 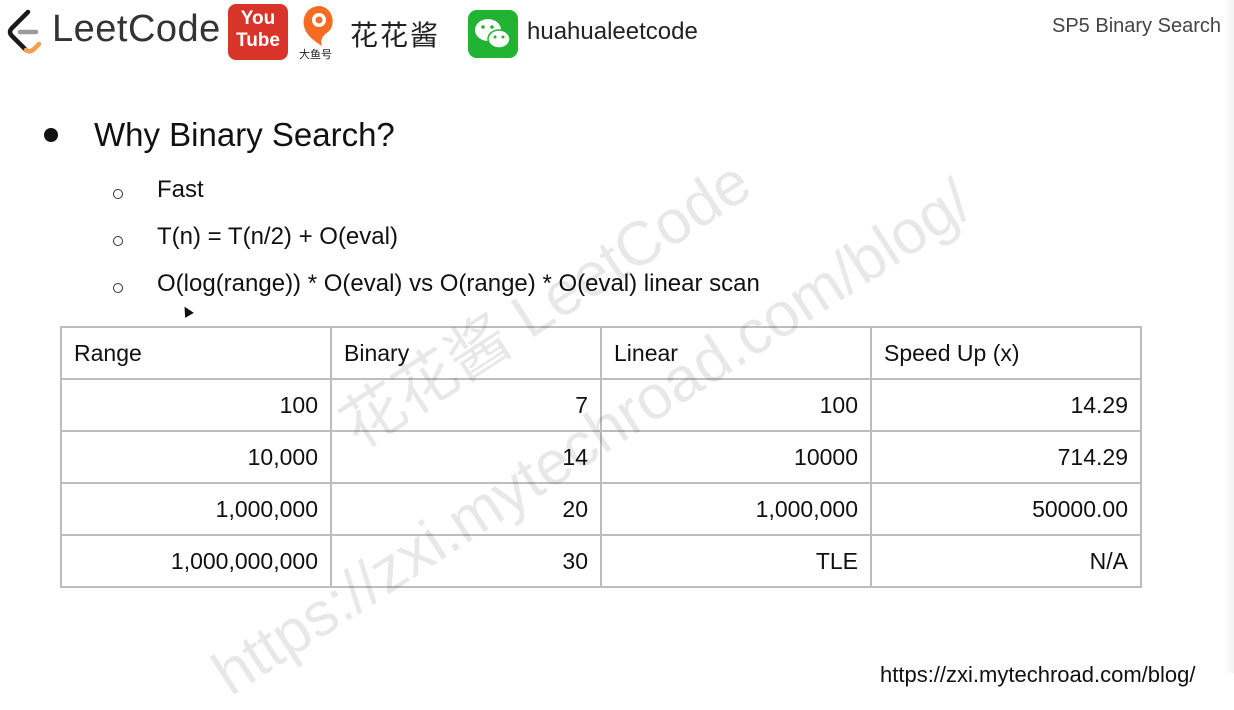 I want to click on leetcode-logo-icon, so click(x=24, y=31).